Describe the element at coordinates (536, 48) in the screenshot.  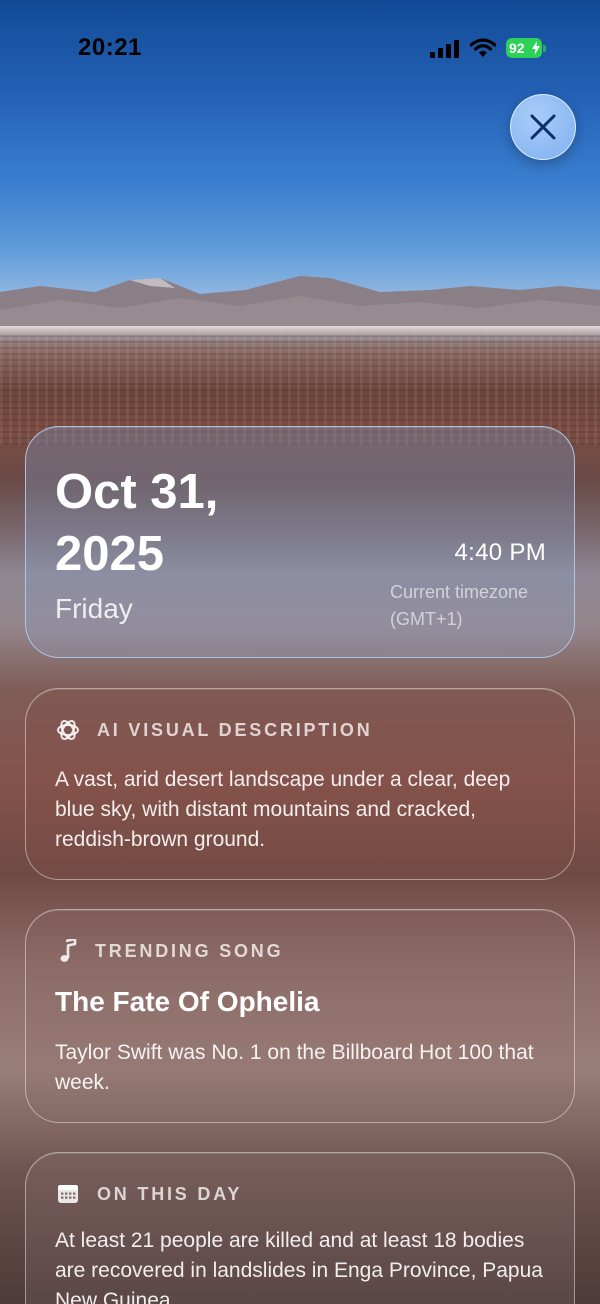
I see `charging-bolt-icon` at that location.